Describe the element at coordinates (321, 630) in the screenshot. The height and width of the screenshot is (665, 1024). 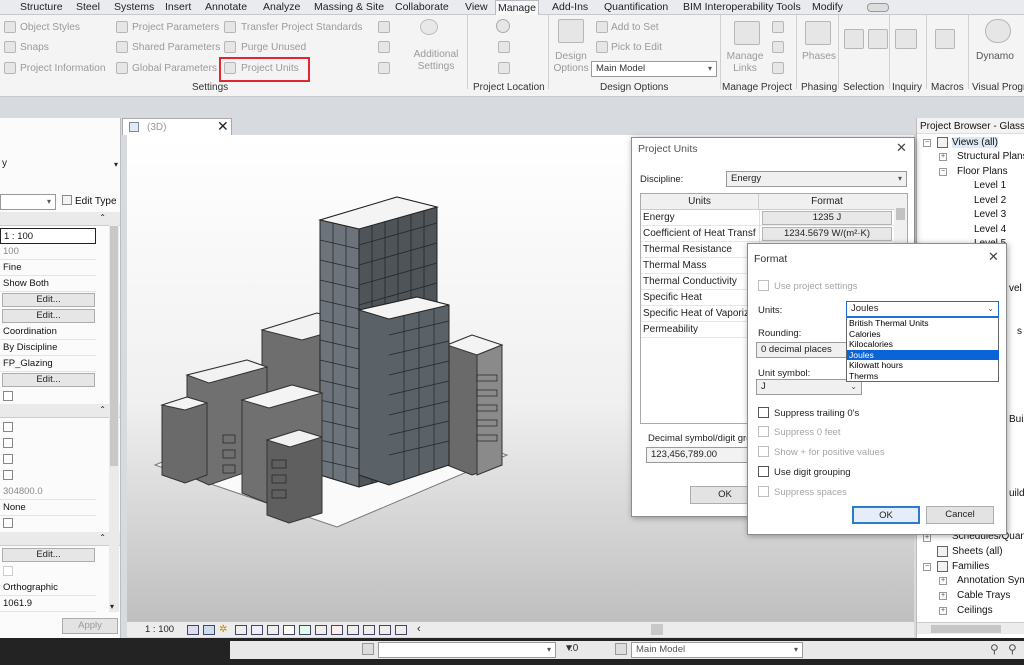
I see `temp-hide-icon` at that location.